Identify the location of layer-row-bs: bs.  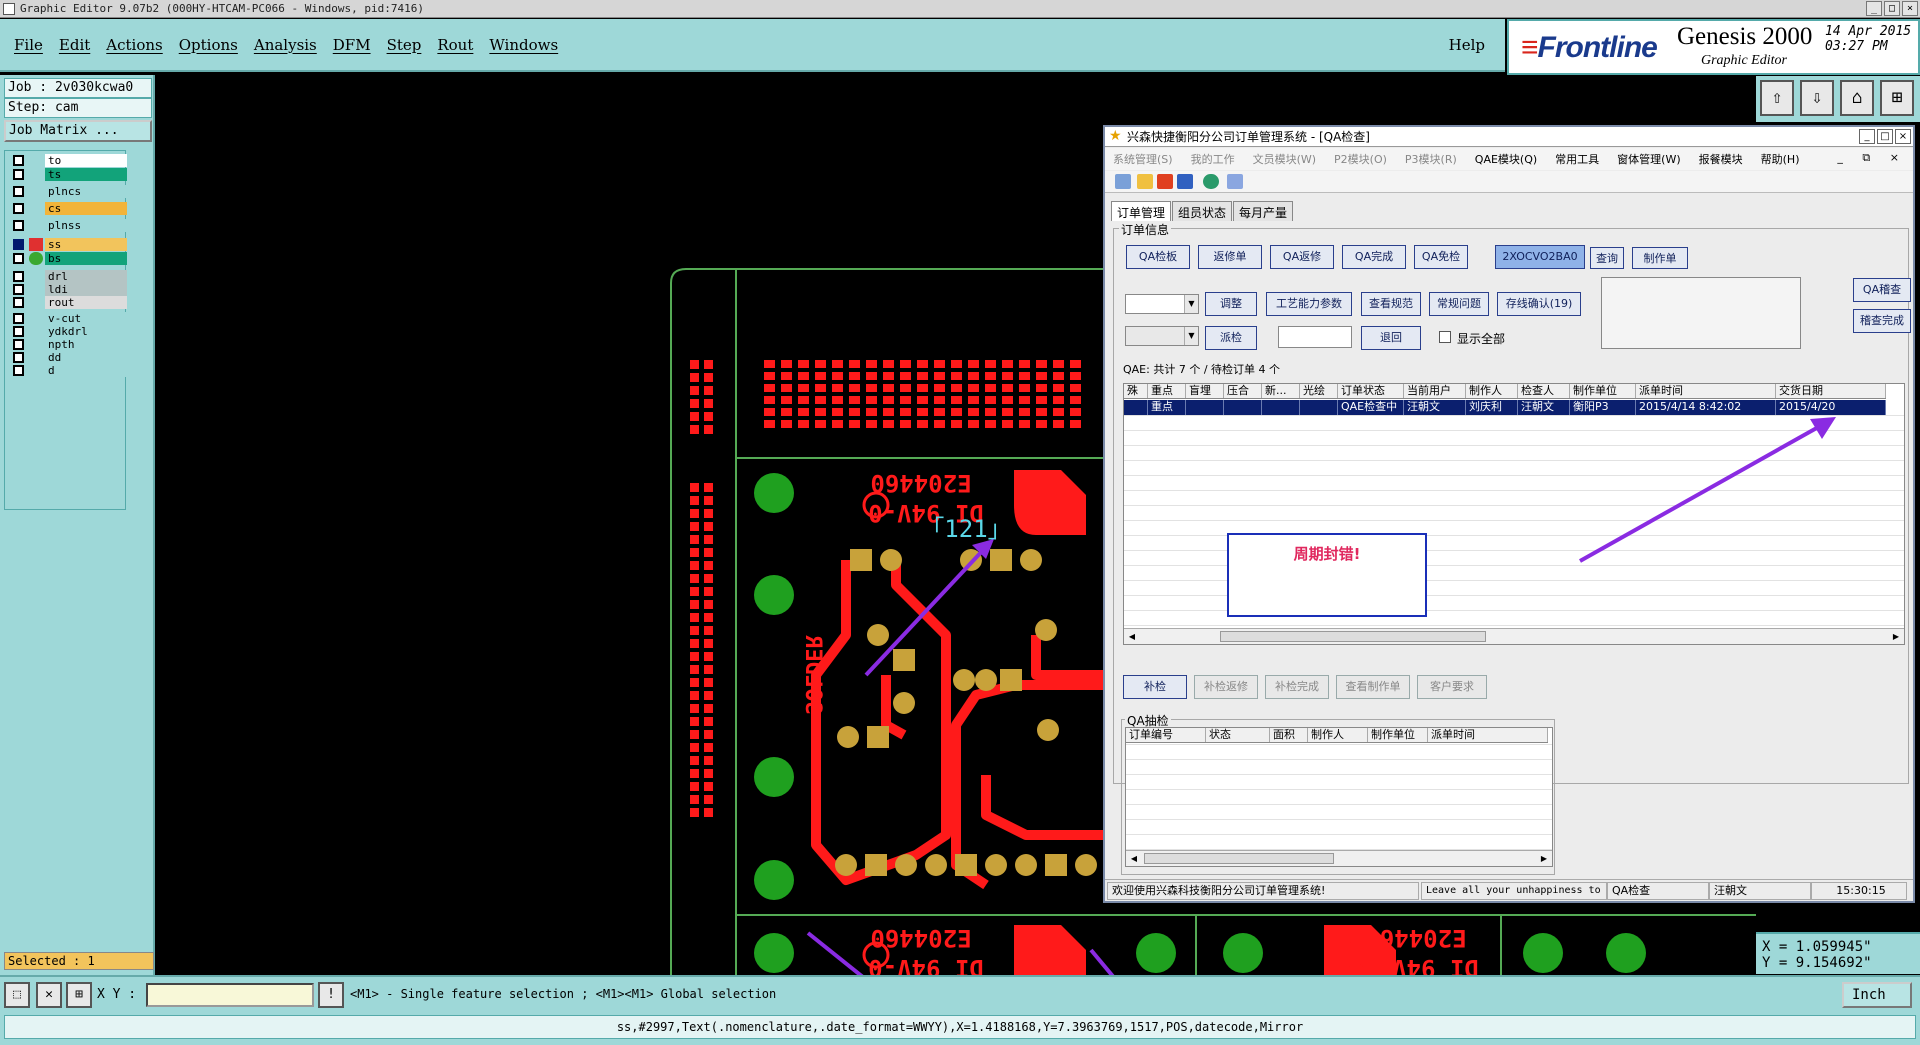
(68, 258).